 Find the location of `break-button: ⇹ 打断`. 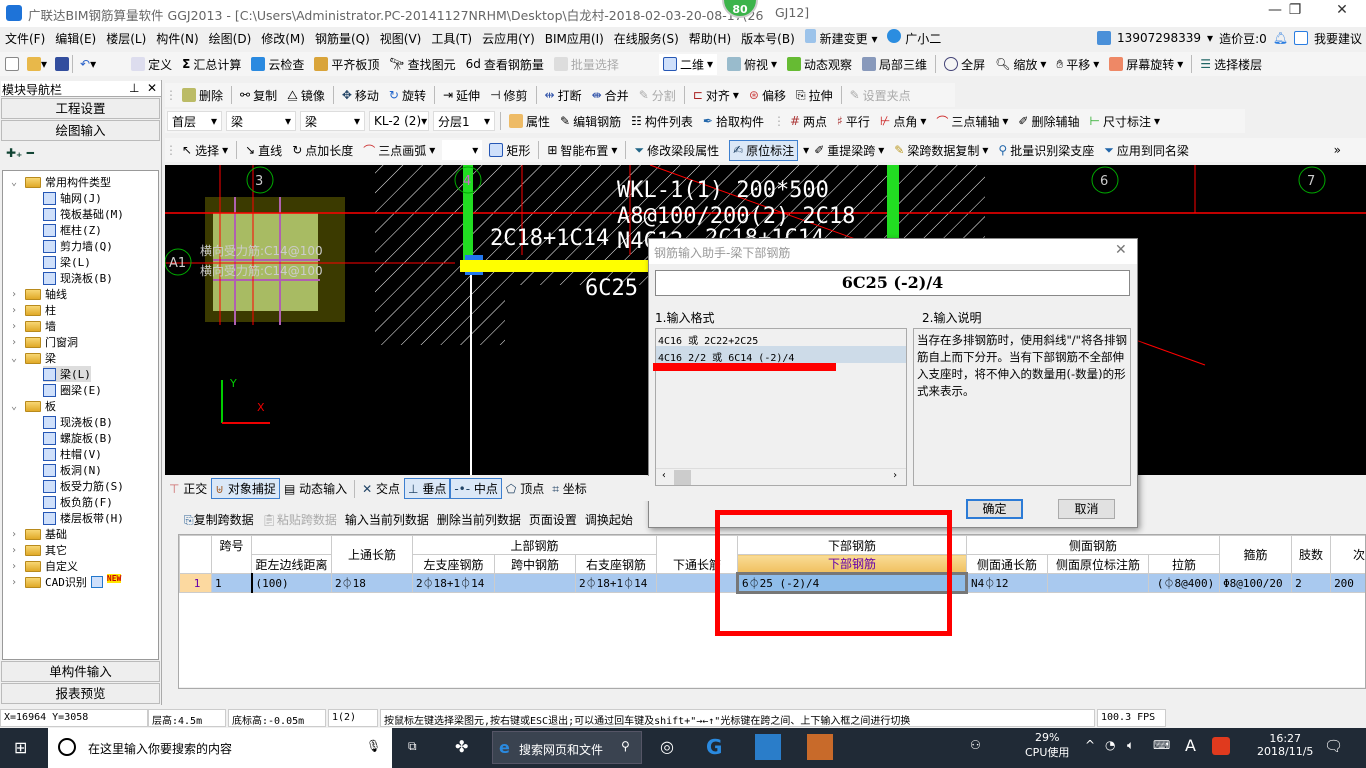

break-button: ⇹ 打断 is located at coordinates (563, 95).